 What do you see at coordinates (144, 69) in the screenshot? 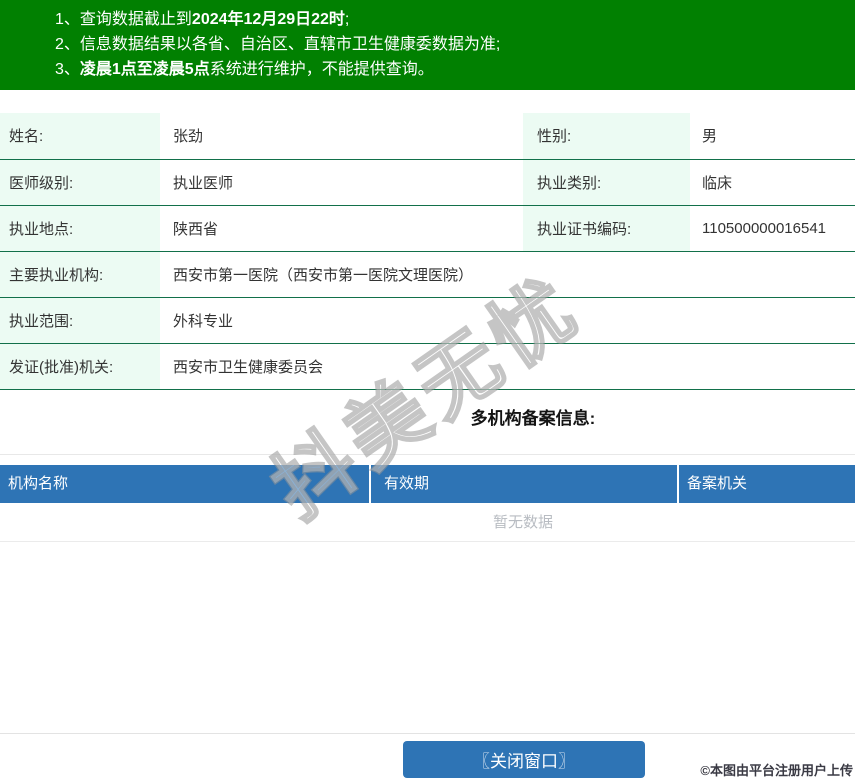
I see `notice-text-bold: 凌晨1点至凌晨5点` at bounding box center [144, 69].